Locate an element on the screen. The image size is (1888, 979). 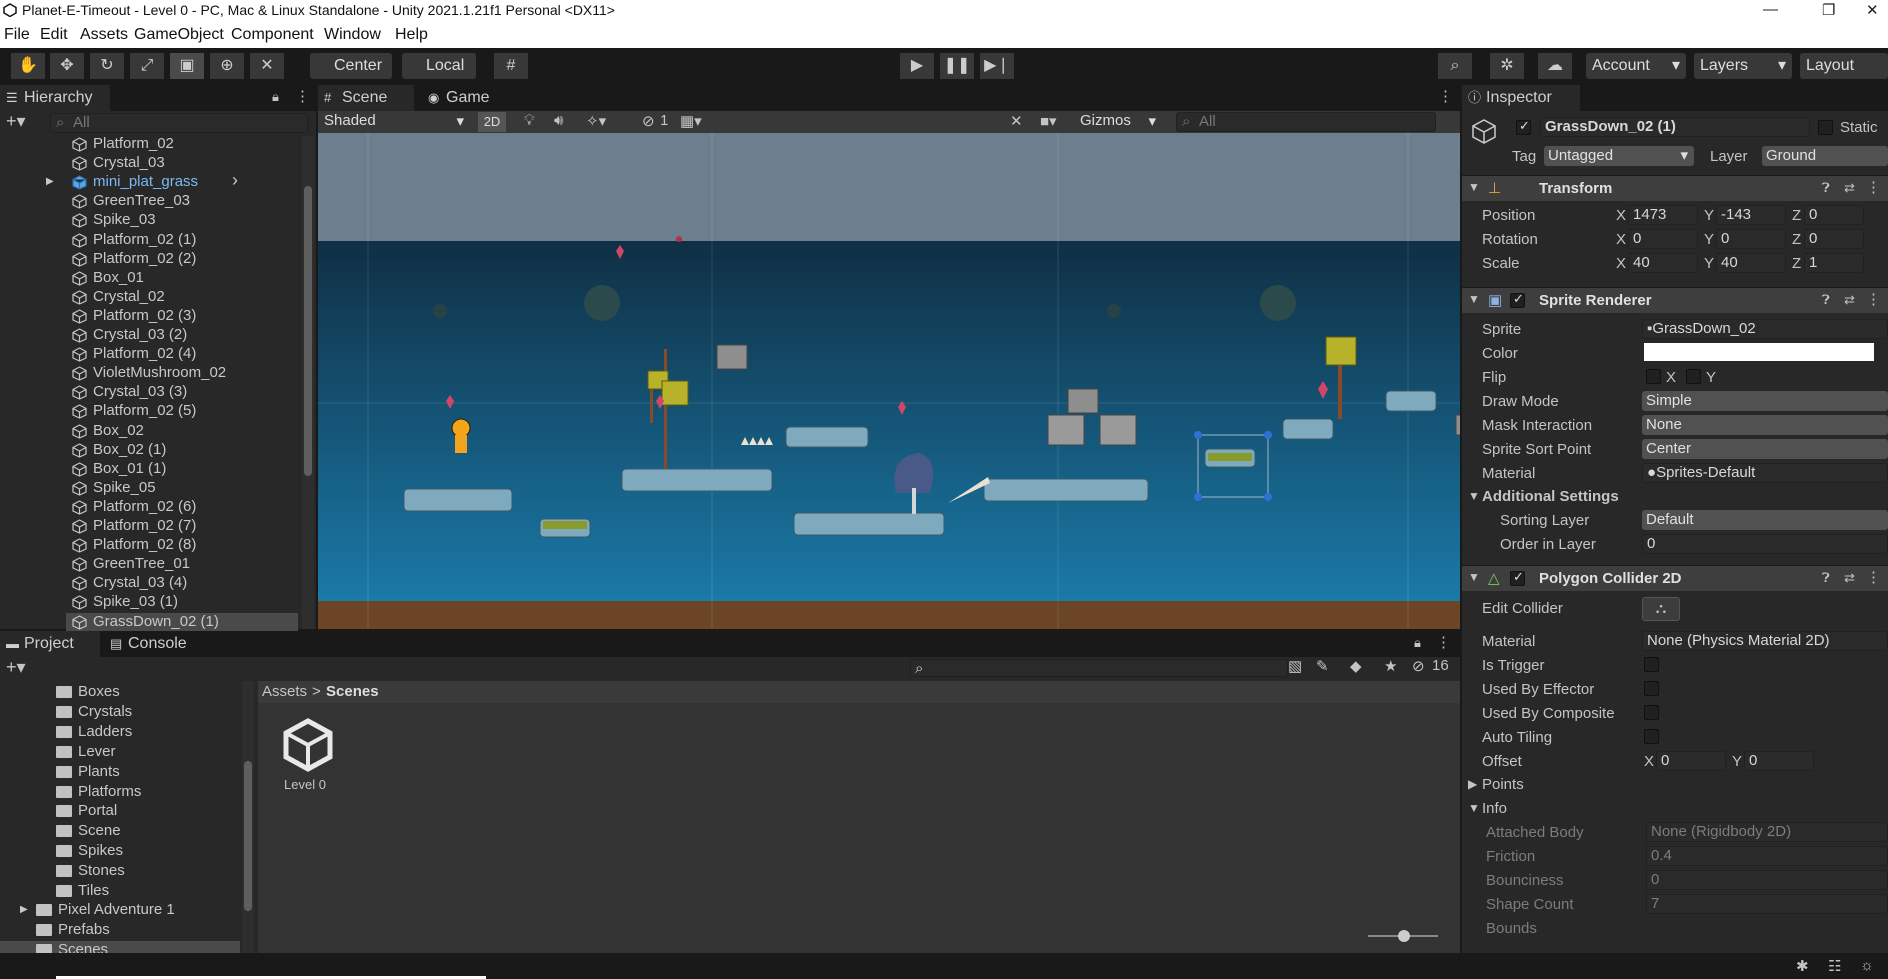
transform-header: ▼ ⊥ Transform ❓︎ ⇄ ⋮ is located at coordinates (1675, 188).